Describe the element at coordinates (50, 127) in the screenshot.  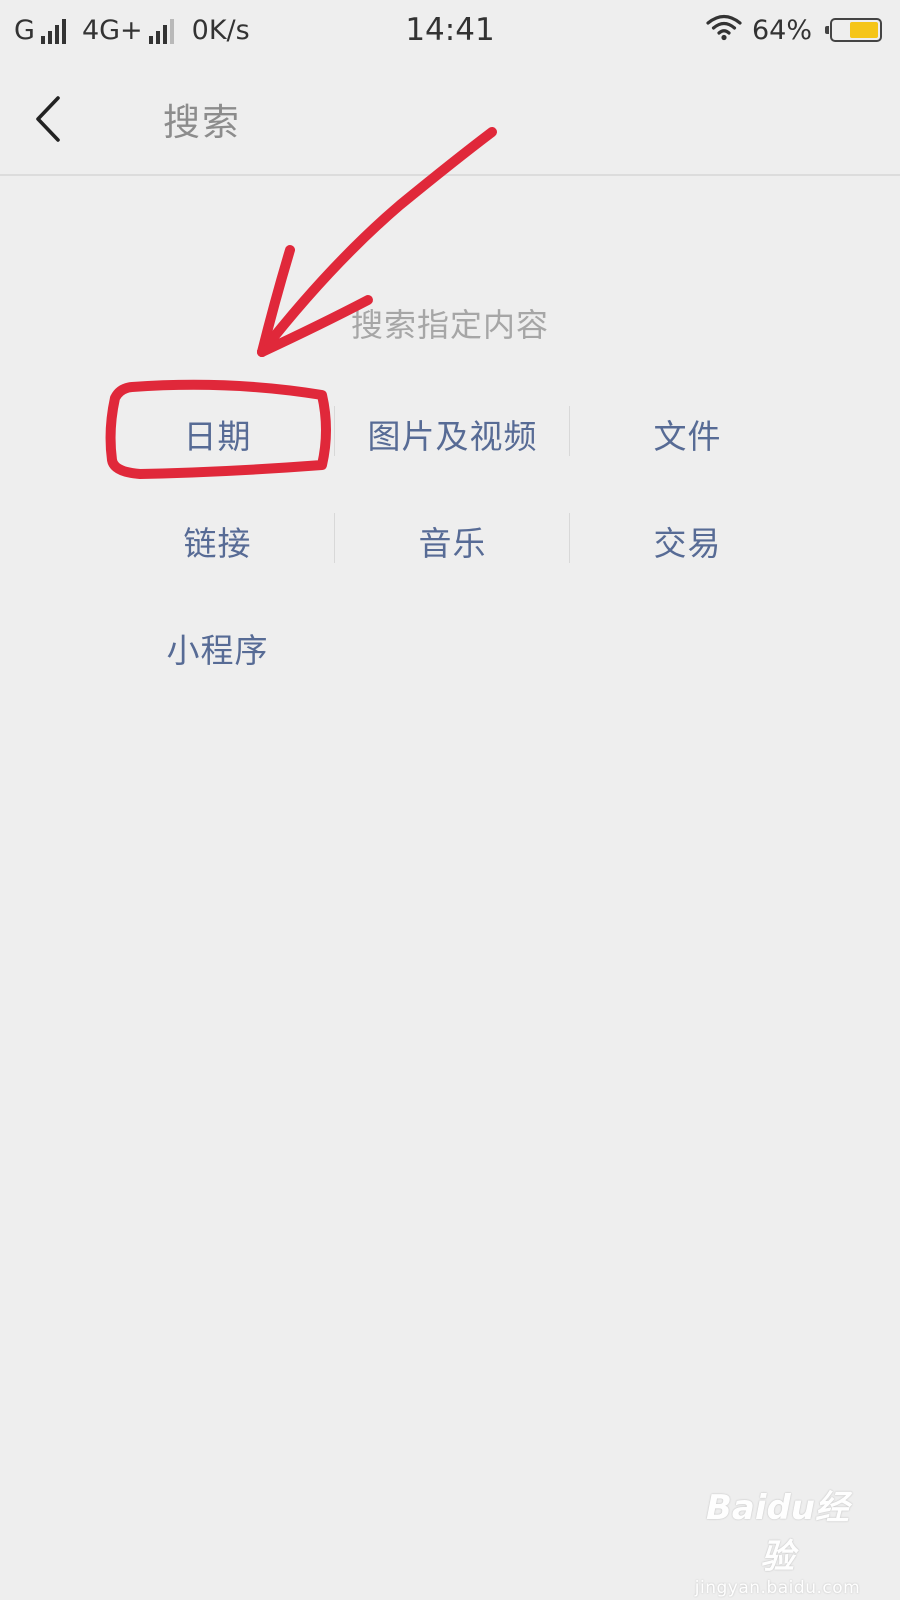
I see `chevron-left-icon` at that location.